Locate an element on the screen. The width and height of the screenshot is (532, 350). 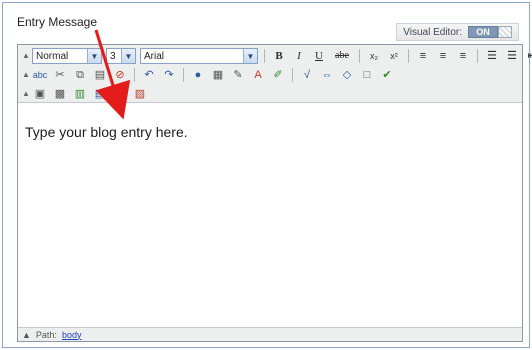
code-icon: ◇ is located at coordinates (347, 75).